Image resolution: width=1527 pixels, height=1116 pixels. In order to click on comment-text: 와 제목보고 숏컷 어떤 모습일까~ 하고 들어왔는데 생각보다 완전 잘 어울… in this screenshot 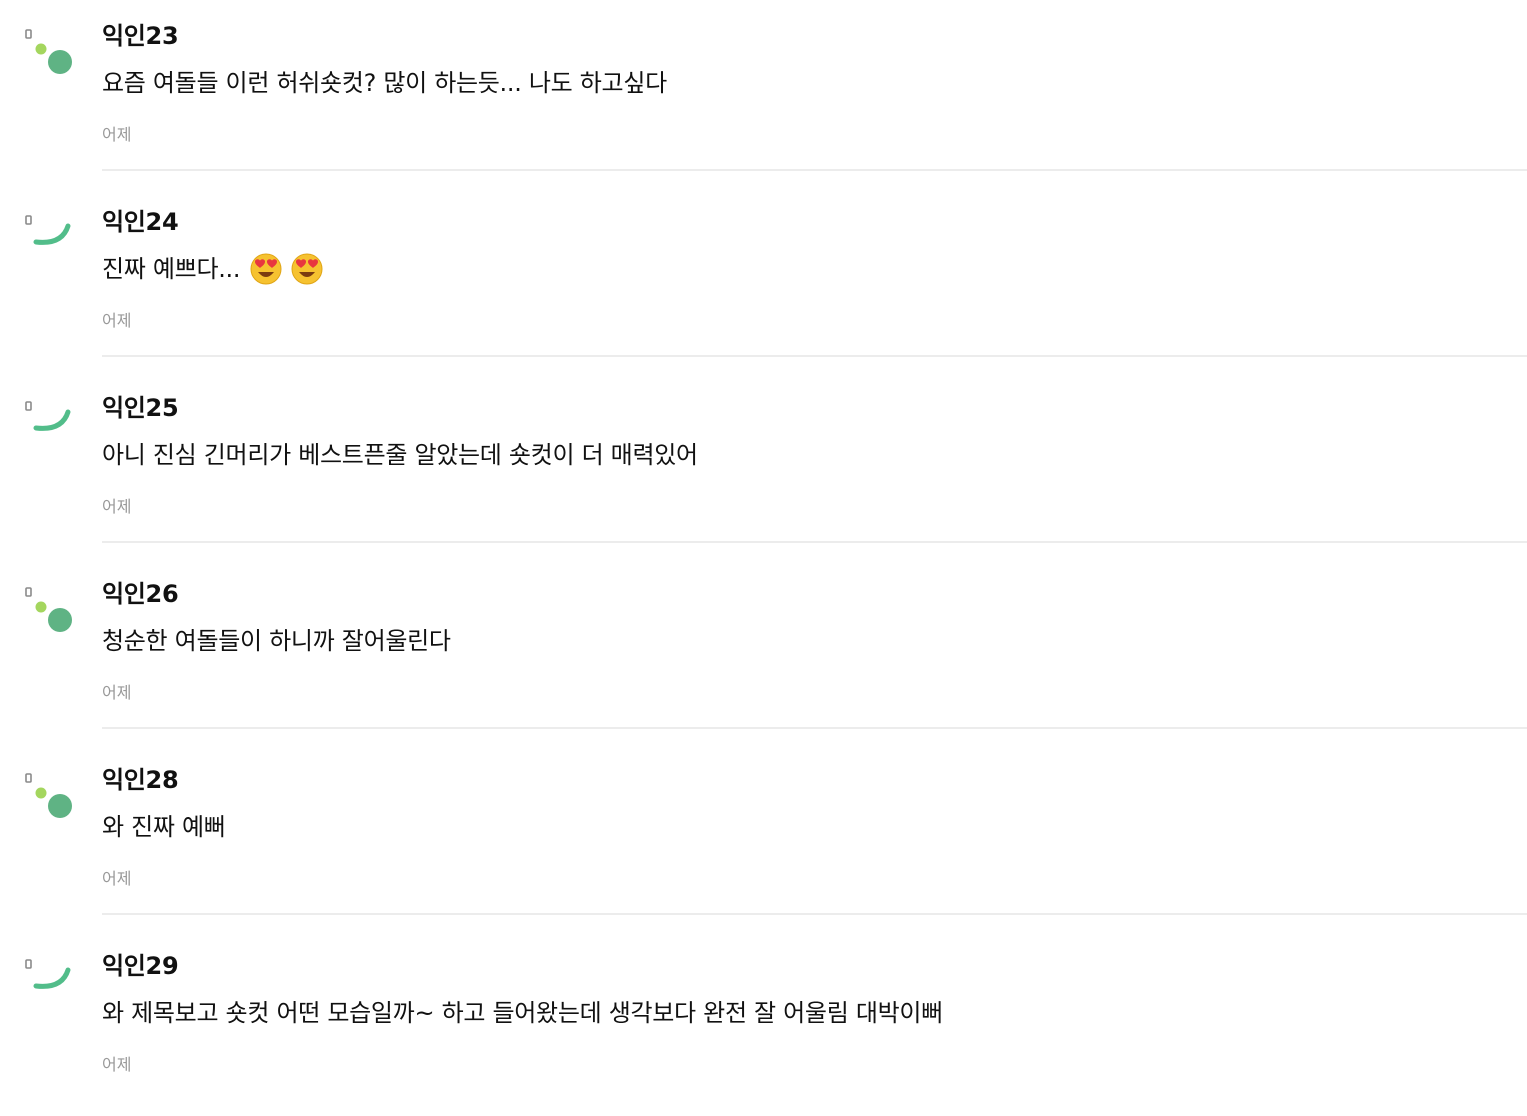, I will do `click(522, 1013)`.